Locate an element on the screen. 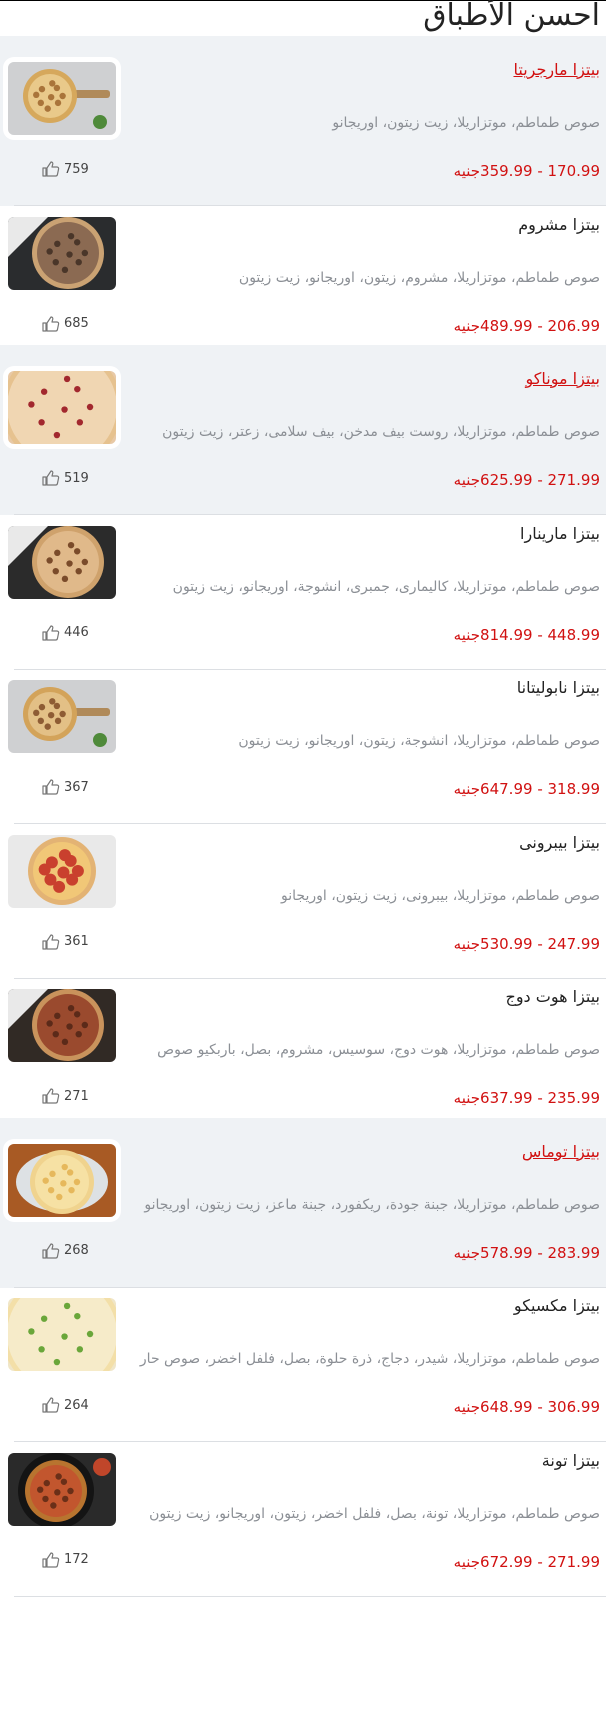 The image size is (606, 1727). item-price: 318.99 - 647.99جنيه is located at coordinates (526, 789).